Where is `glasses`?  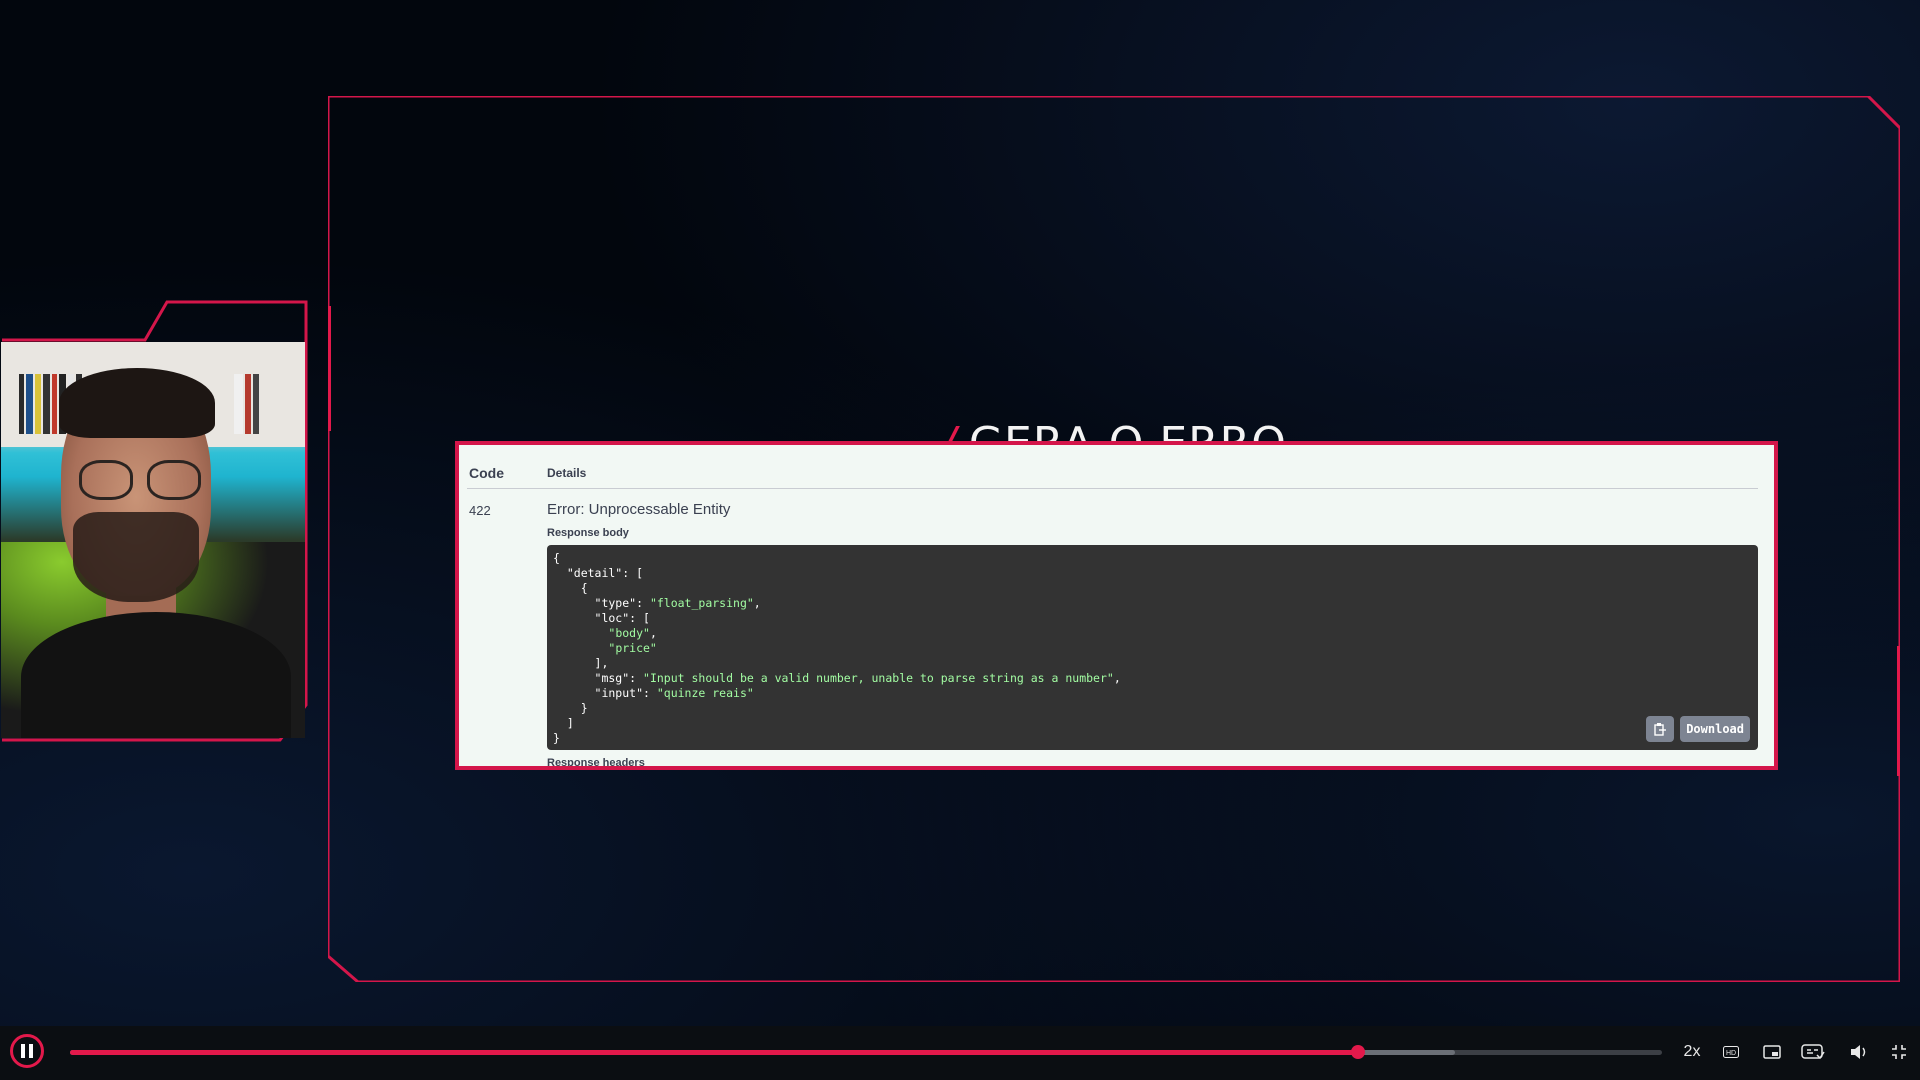
glasses is located at coordinates (106, 480).